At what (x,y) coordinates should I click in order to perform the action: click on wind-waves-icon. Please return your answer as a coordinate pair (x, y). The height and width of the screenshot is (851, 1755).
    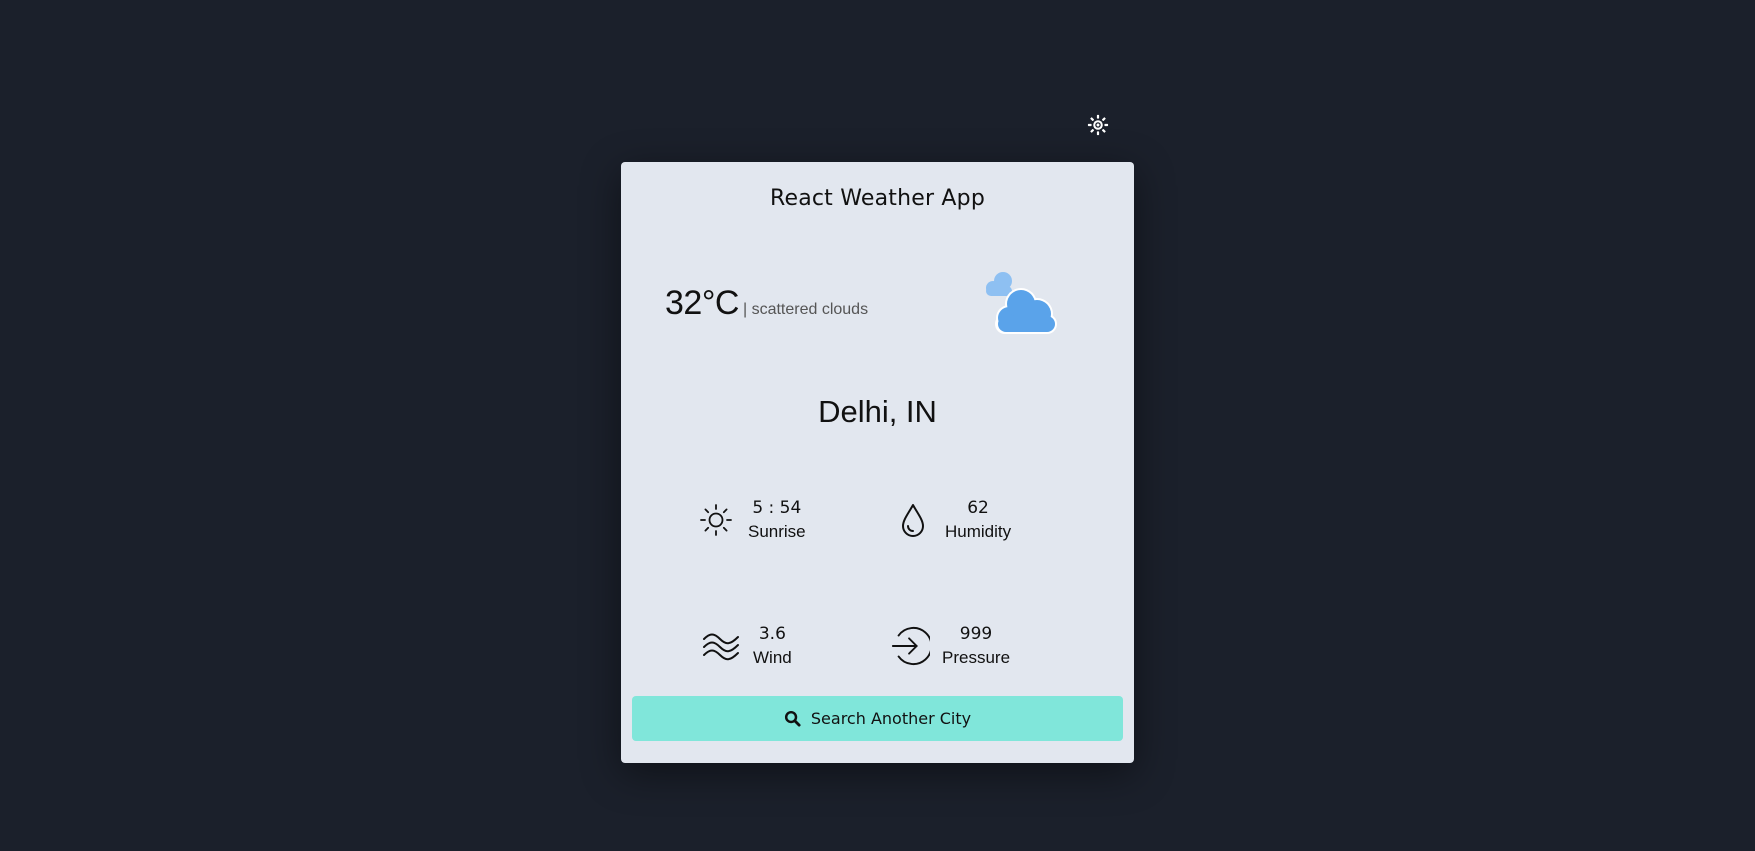
    Looking at the image, I should click on (721, 647).